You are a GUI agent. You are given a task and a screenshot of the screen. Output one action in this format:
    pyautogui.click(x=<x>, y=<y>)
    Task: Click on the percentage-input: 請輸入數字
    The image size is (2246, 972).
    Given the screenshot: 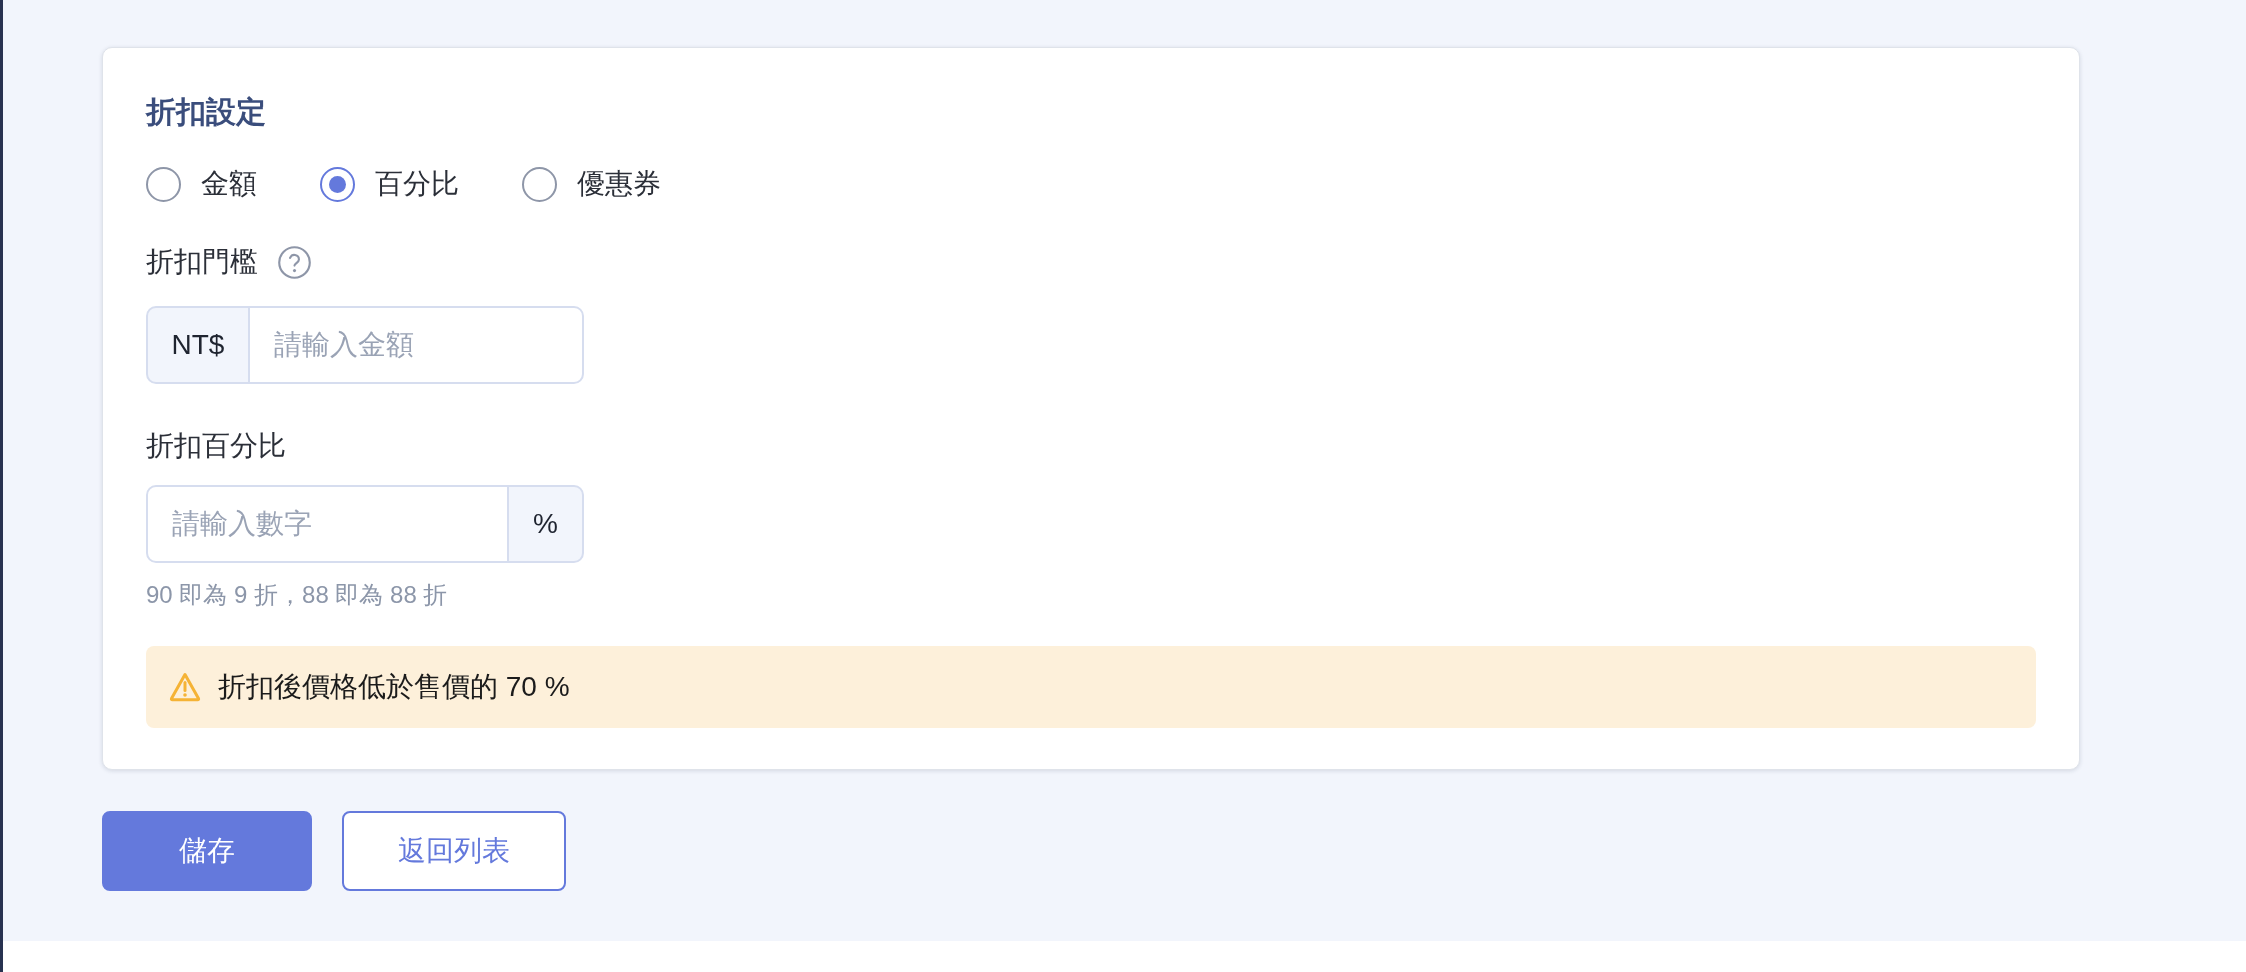 What is the action you would take?
    pyautogui.click(x=327, y=524)
    